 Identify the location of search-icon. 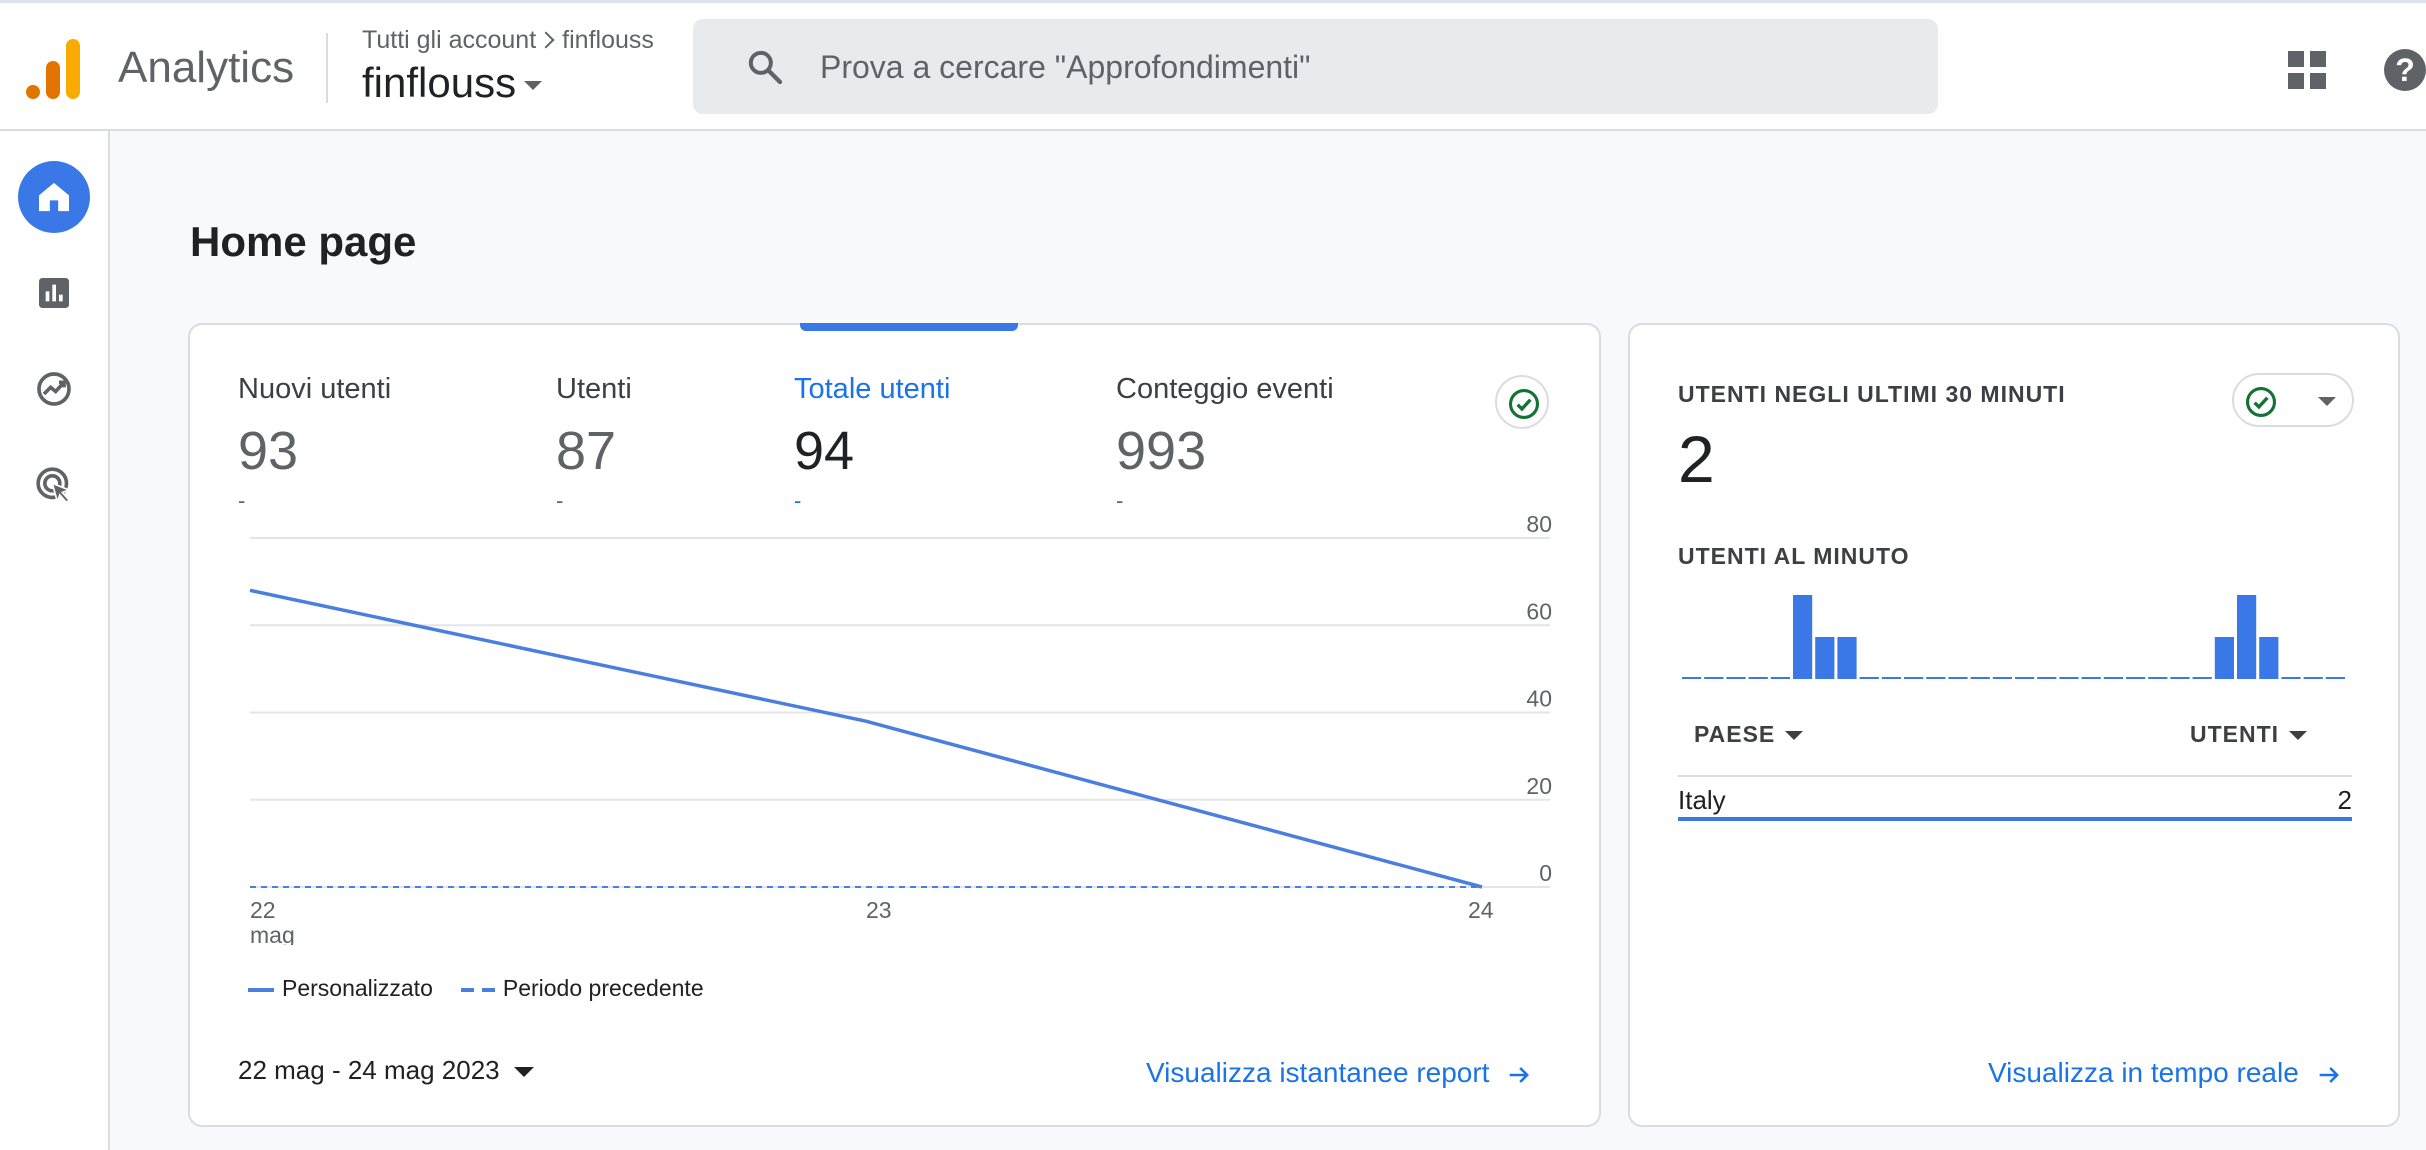
(765, 67).